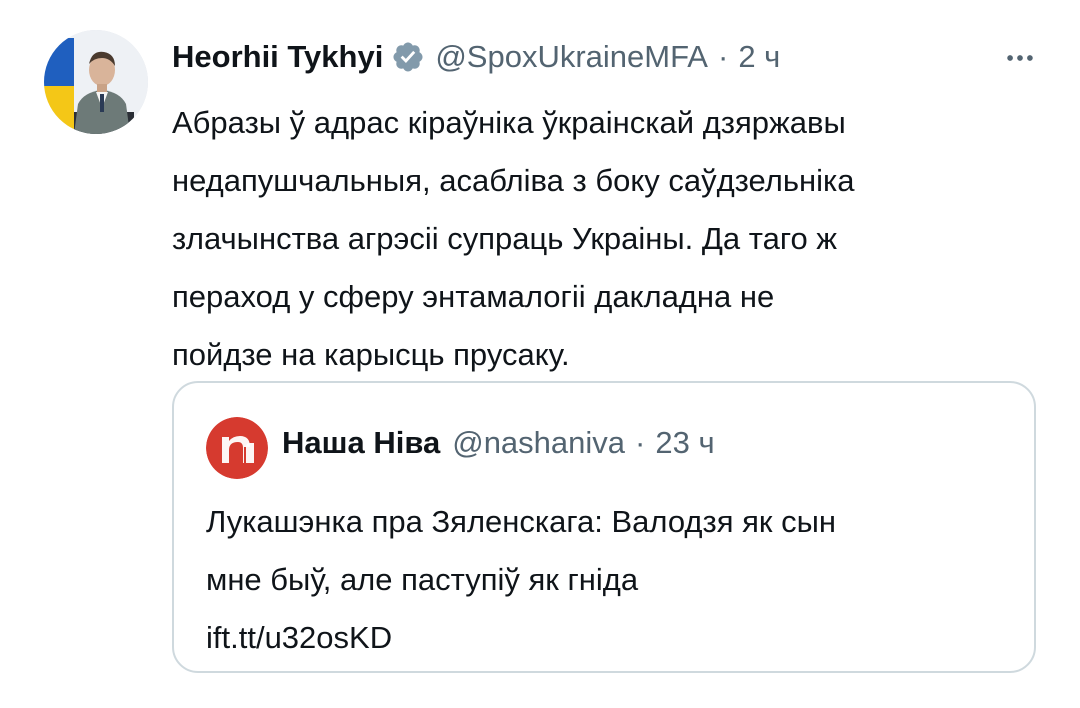 The image size is (1080, 708). Describe the element at coordinates (422, 579) in the screenshot. I see `quoted-text-line: мне быў, але паступіў як гніда` at that location.